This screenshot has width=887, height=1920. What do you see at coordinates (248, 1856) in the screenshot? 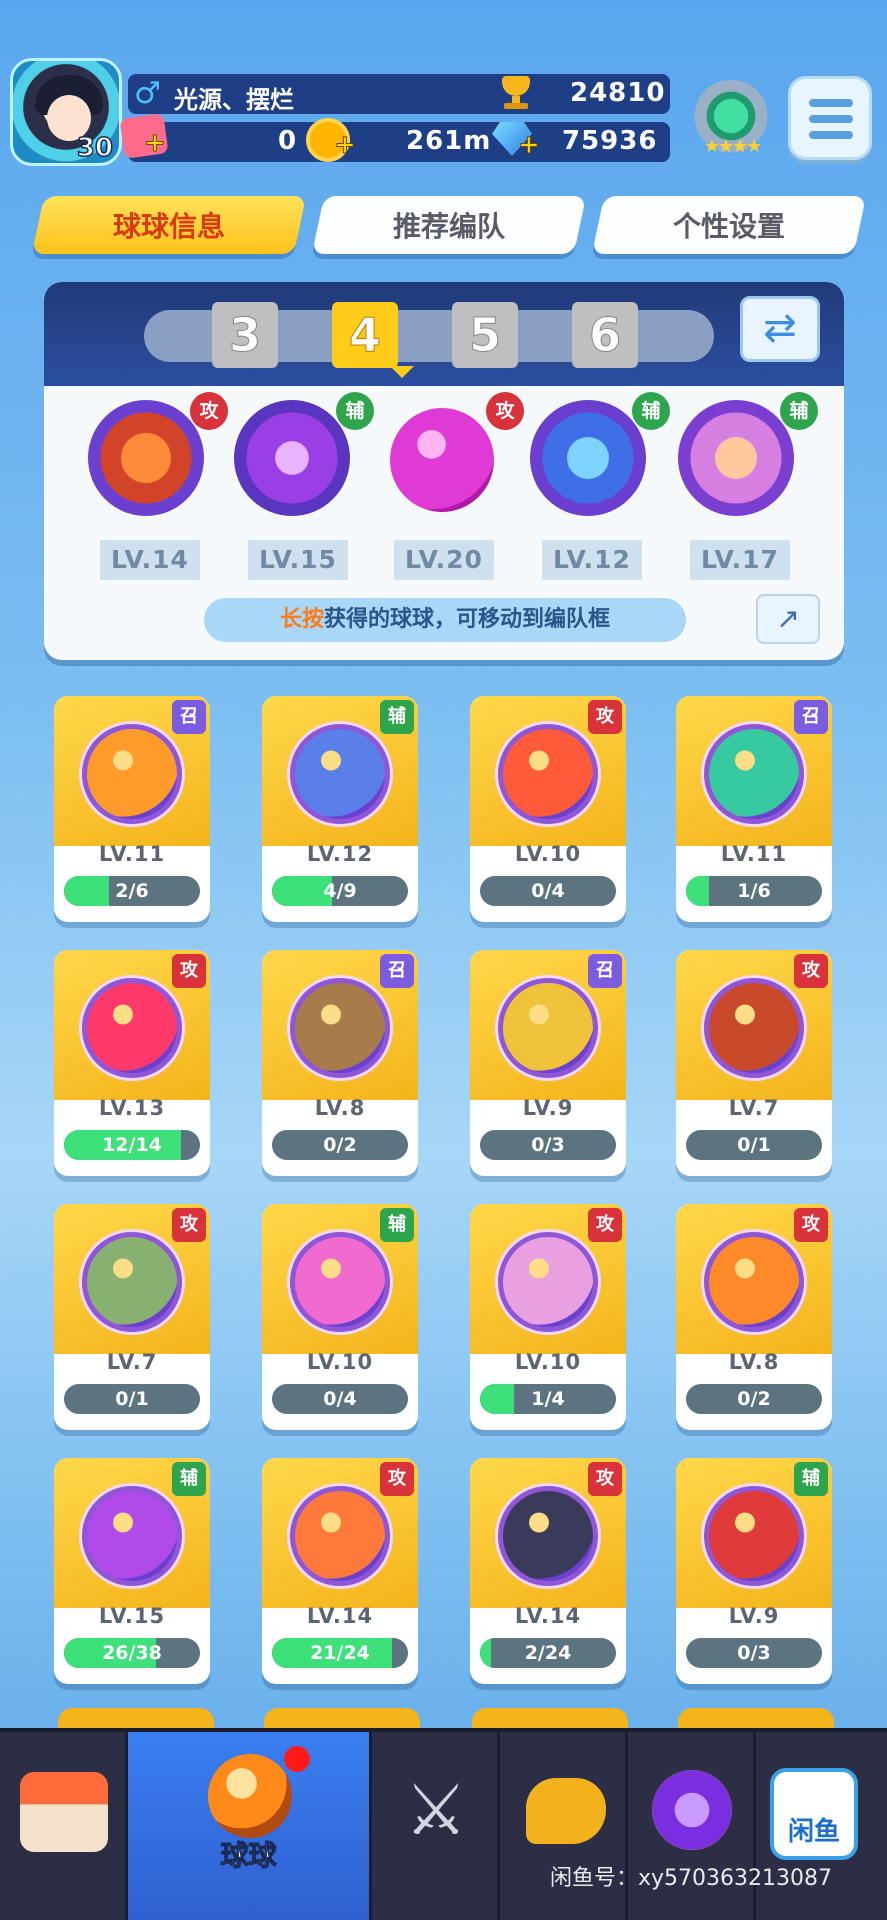
I see `nav-balls-label: 球球` at bounding box center [248, 1856].